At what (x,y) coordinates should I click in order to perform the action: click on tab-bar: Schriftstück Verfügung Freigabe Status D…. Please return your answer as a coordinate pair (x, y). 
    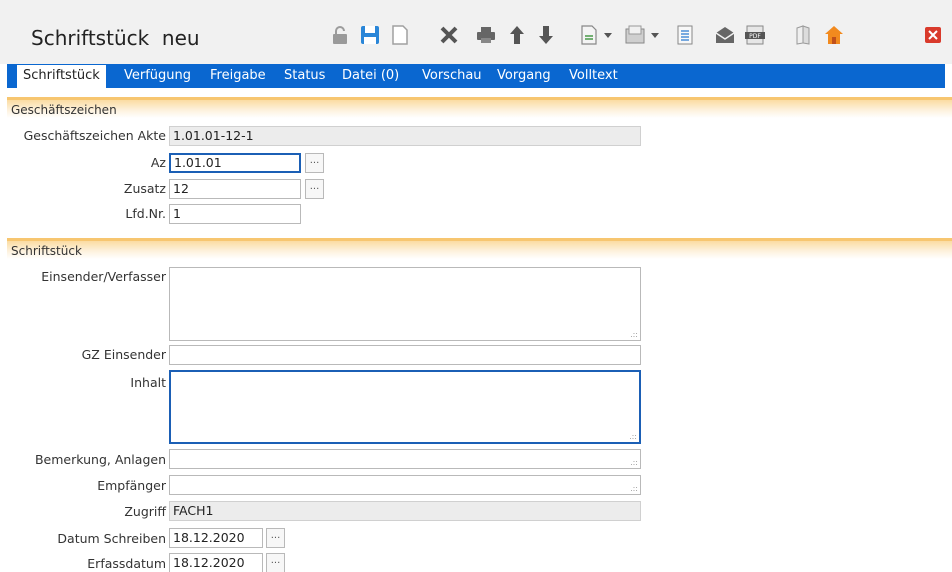
    Looking at the image, I should click on (476, 76).